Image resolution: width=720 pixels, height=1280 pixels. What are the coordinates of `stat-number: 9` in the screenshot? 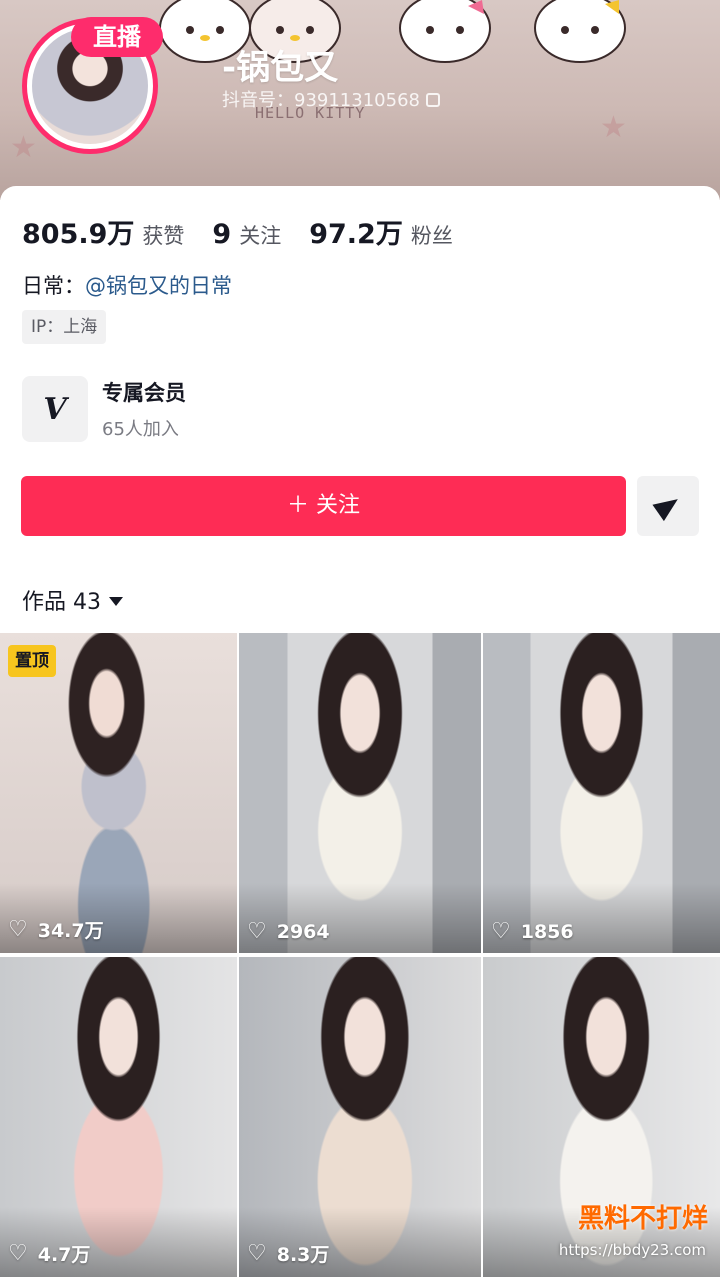 It's located at (222, 234).